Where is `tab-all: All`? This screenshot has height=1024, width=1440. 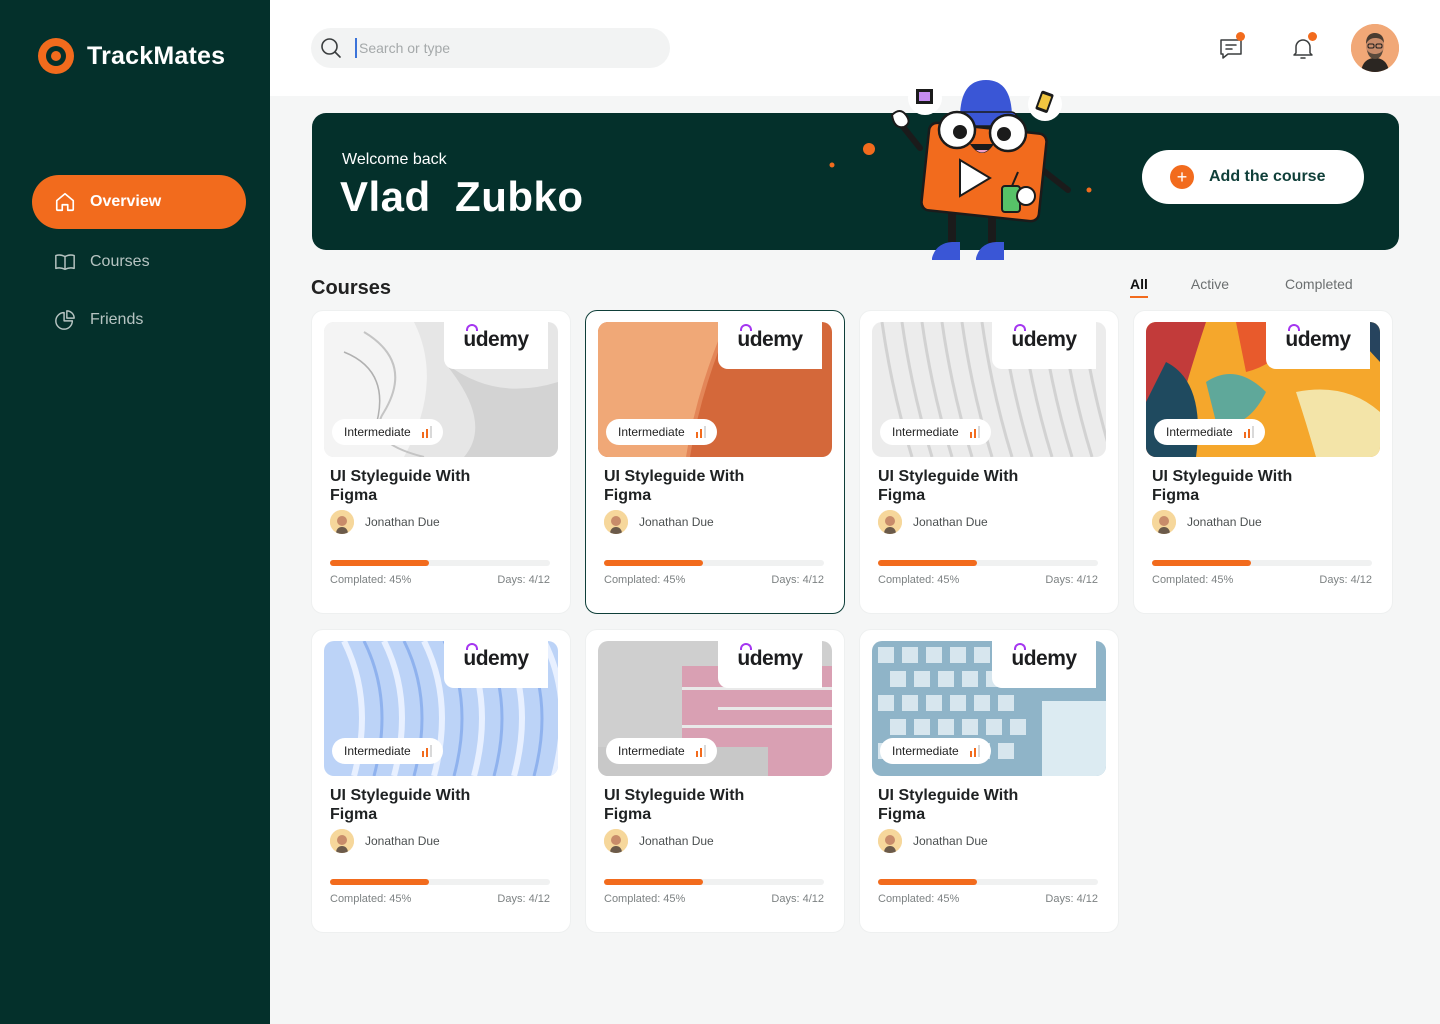 tab-all: All is located at coordinates (1139, 287).